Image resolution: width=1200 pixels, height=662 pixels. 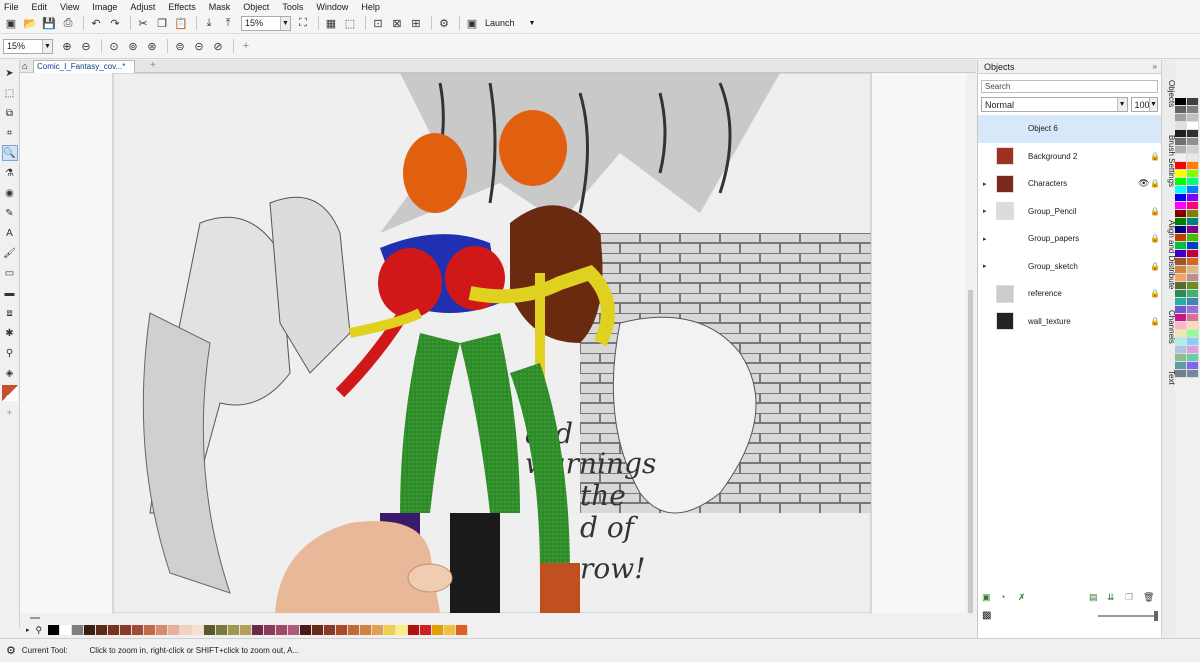 I want to click on mask-icon: ✗, so click(x=1024, y=598).